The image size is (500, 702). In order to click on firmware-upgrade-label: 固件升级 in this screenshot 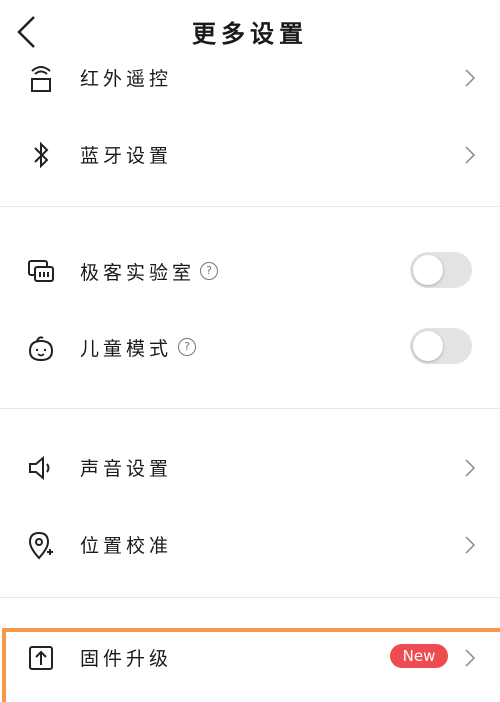, I will do `click(126, 659)`.